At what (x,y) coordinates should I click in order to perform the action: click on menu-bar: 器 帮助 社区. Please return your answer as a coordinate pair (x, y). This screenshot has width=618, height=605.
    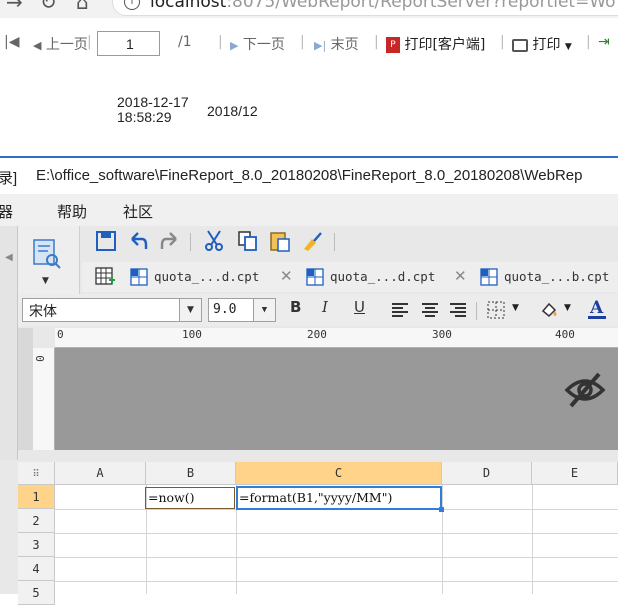
    Looking at the image, I should click on (309, 210).